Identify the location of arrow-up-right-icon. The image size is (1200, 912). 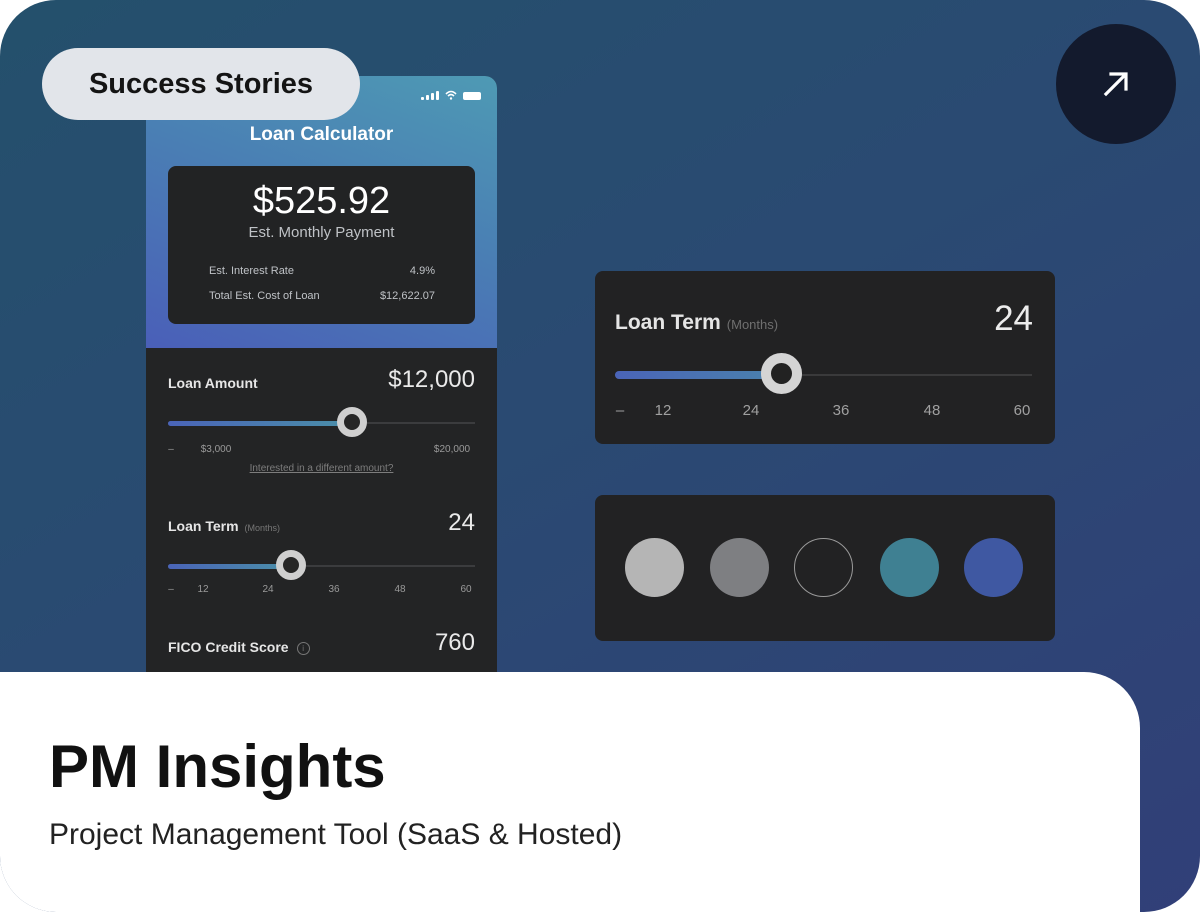
(1115, 84).